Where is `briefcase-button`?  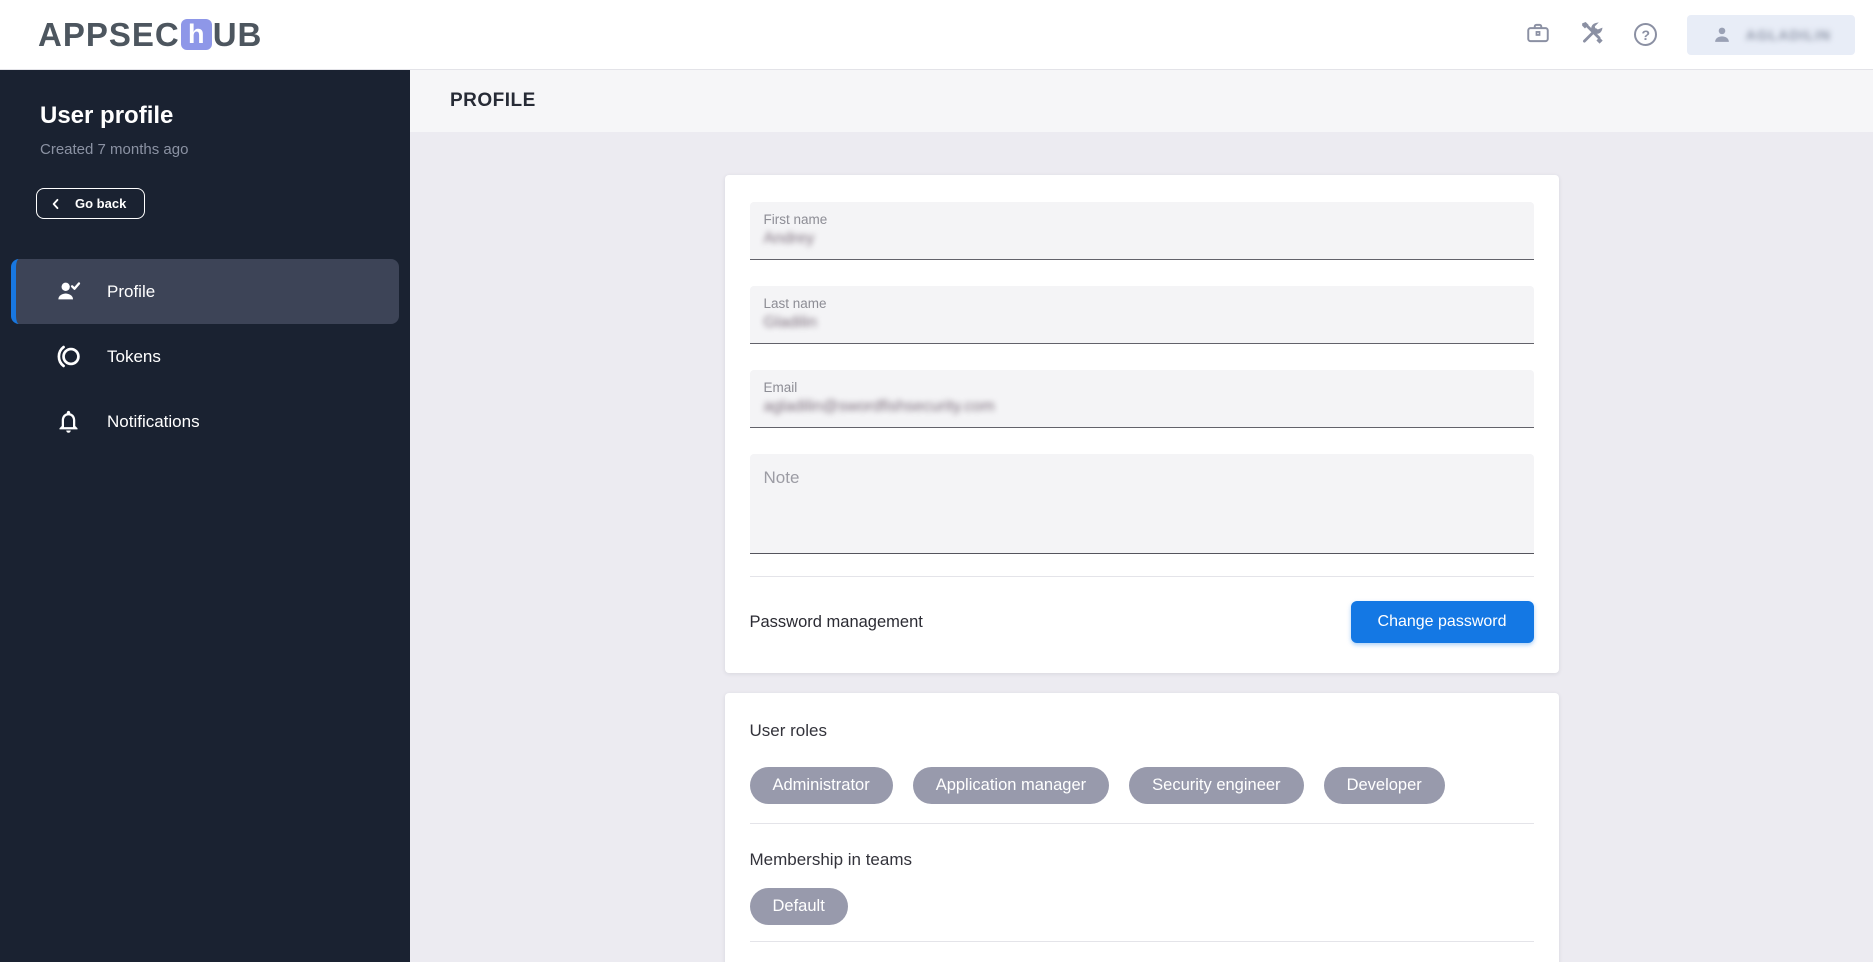 briefcase-button is located at coordinates (1538, 35).